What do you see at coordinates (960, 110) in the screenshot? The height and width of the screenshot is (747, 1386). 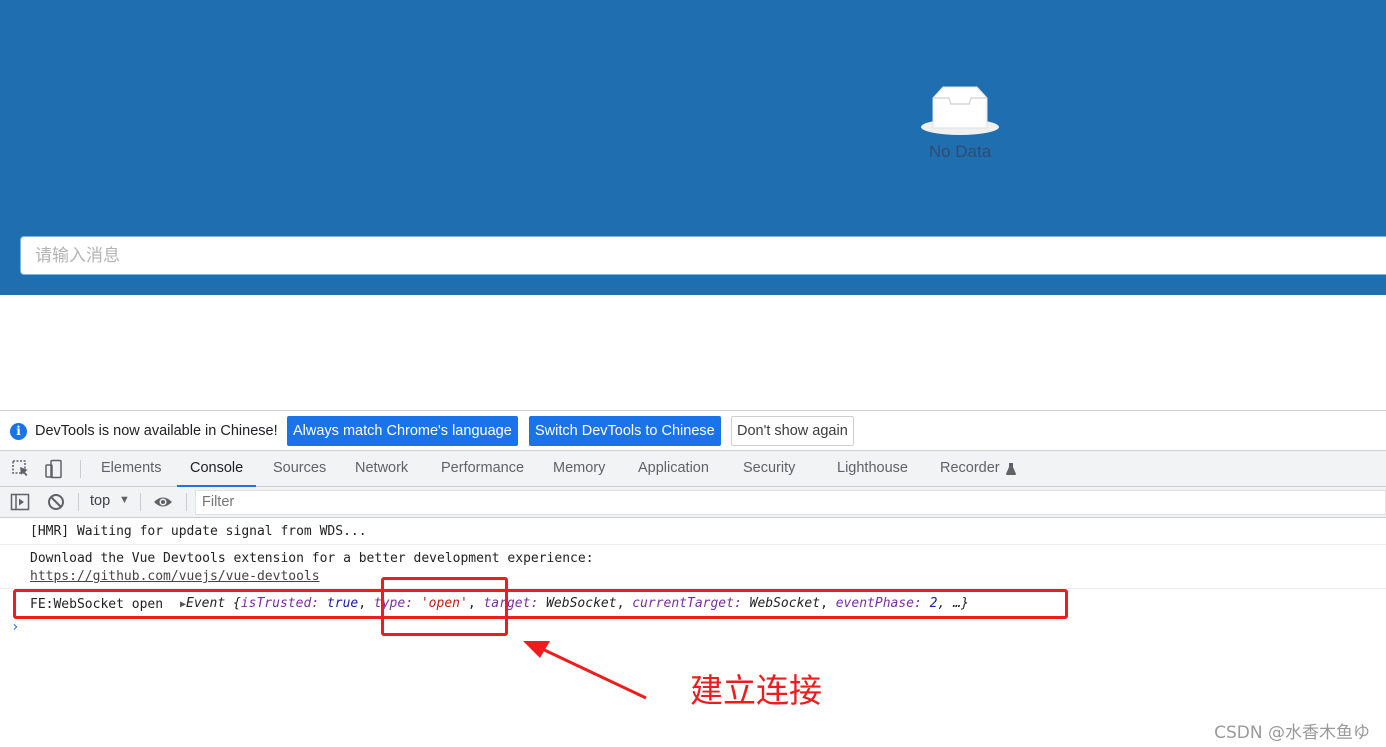 I see `empty-inbox-icon` at bounding box center [960, 110].